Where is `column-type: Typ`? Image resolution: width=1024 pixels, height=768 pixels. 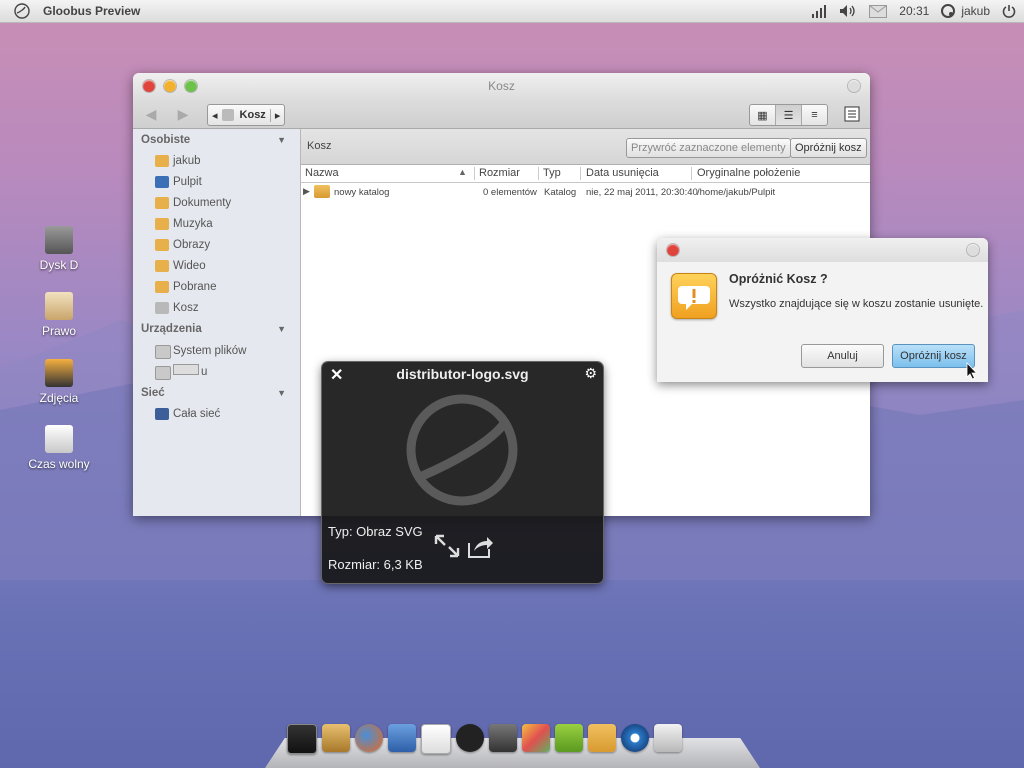 column-type: Typ is located at coordinates (552, 173).